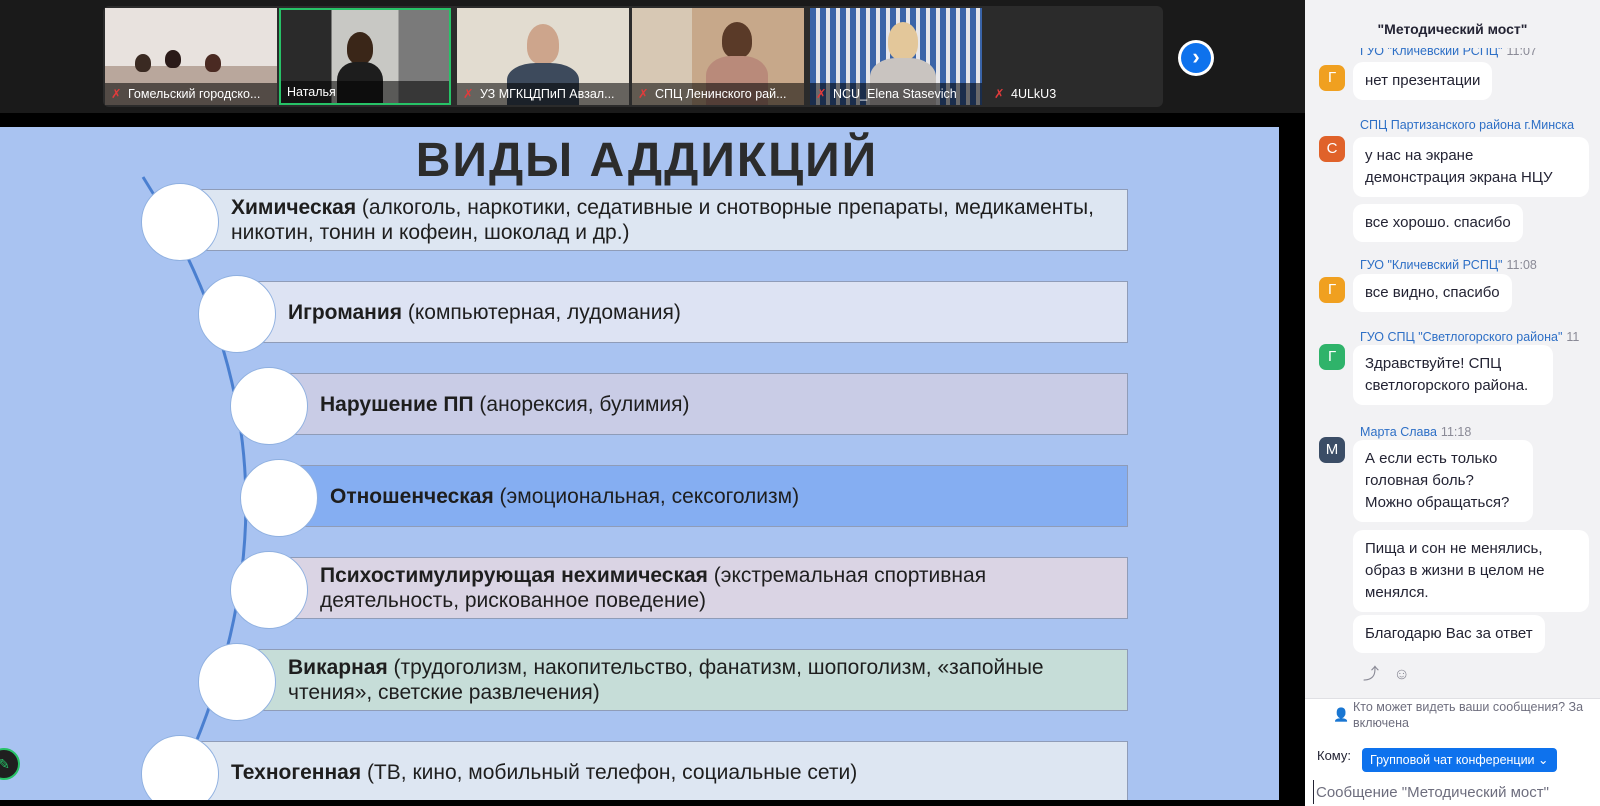 The height and width of the screenshot is (806, 1600). What do you see at coordinates (1543, 760) in the screenshot?
I see `chevron-down-icon: ⌄` at bounding box center [1543, 760].